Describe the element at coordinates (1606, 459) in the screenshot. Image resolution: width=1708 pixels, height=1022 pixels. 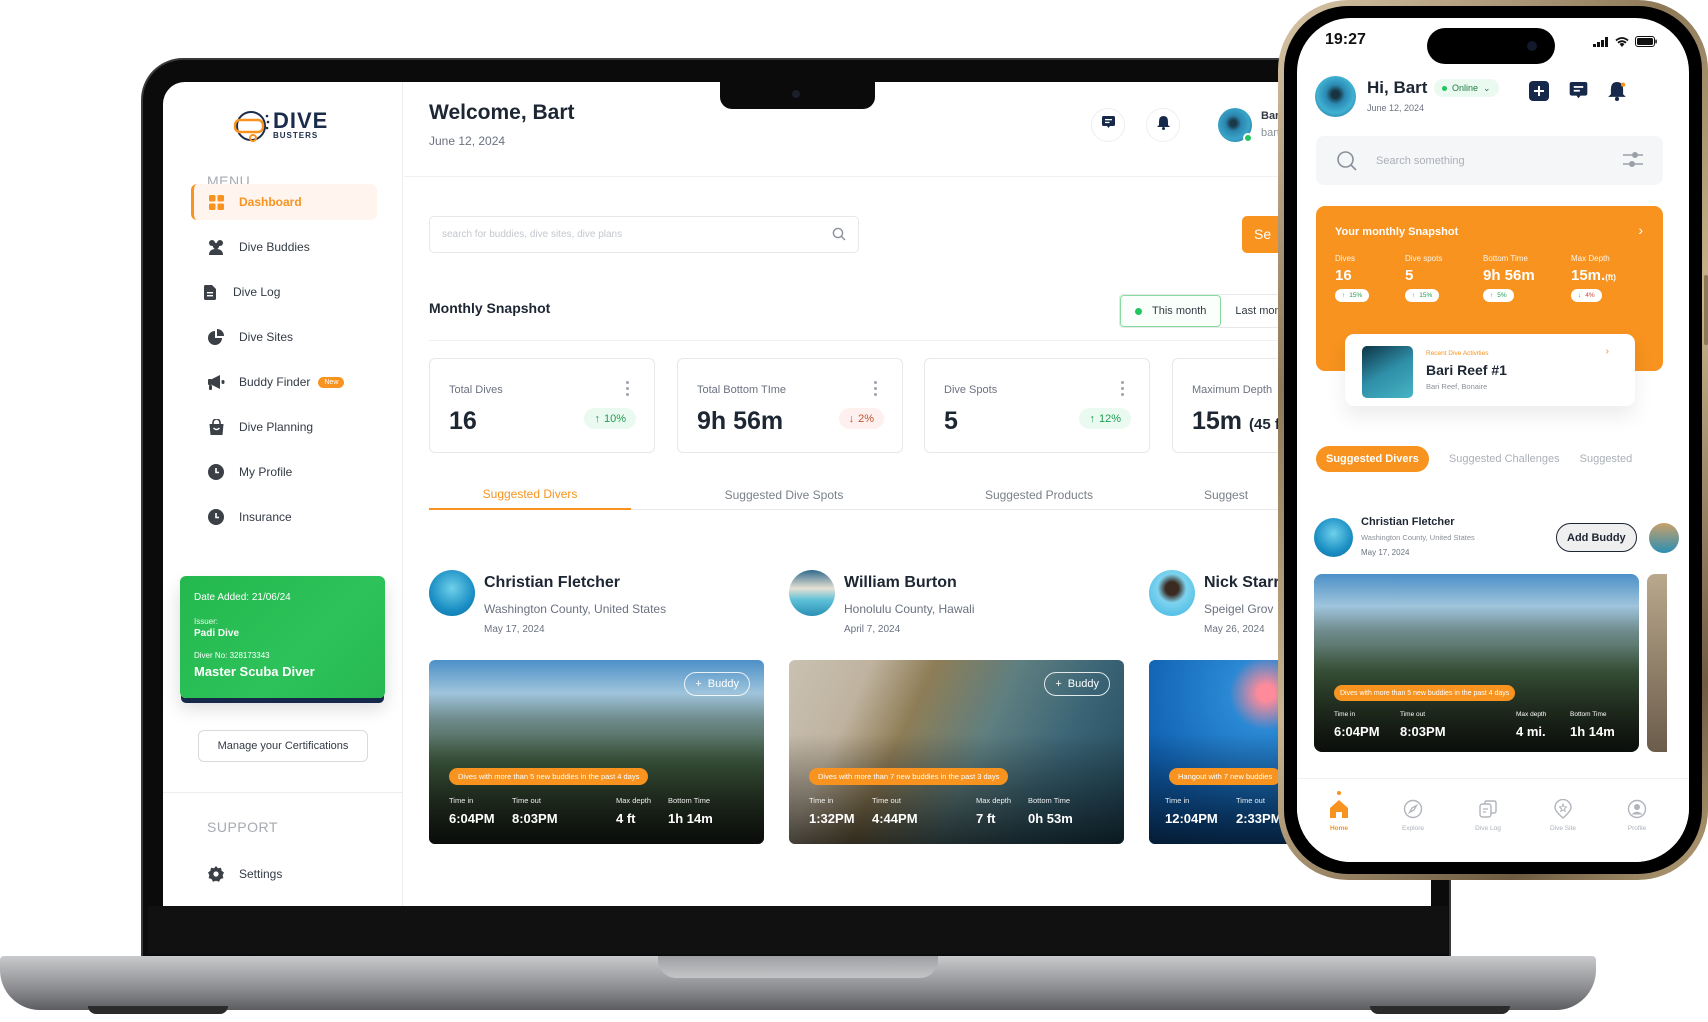
I see `tab-suggested-more: Suggested` at that location.